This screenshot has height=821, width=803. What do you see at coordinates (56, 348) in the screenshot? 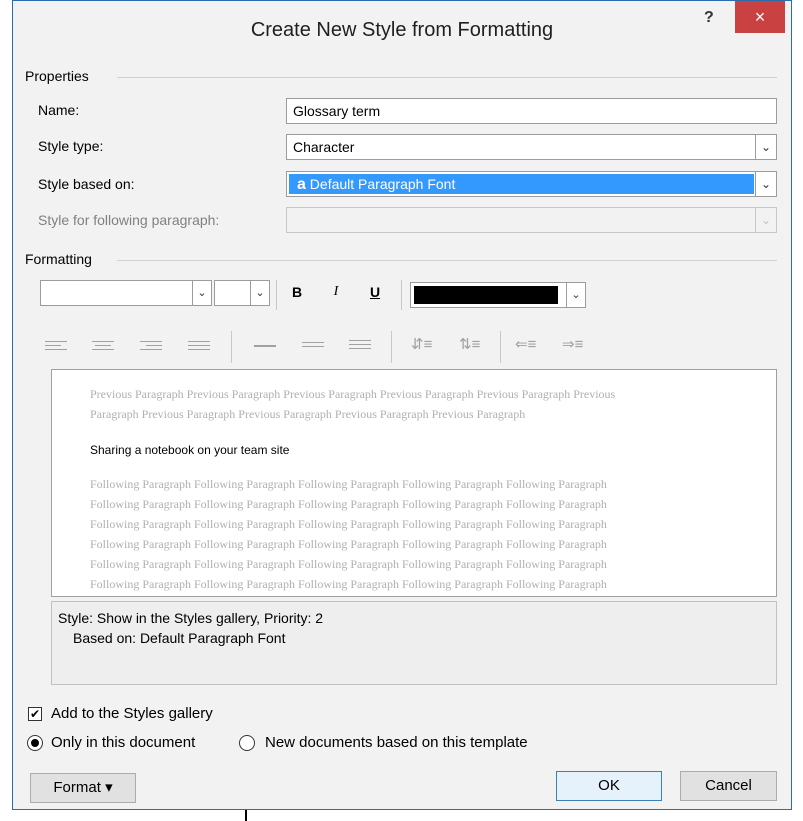
I see `align-left-icon` at bounding box center [56, 348].